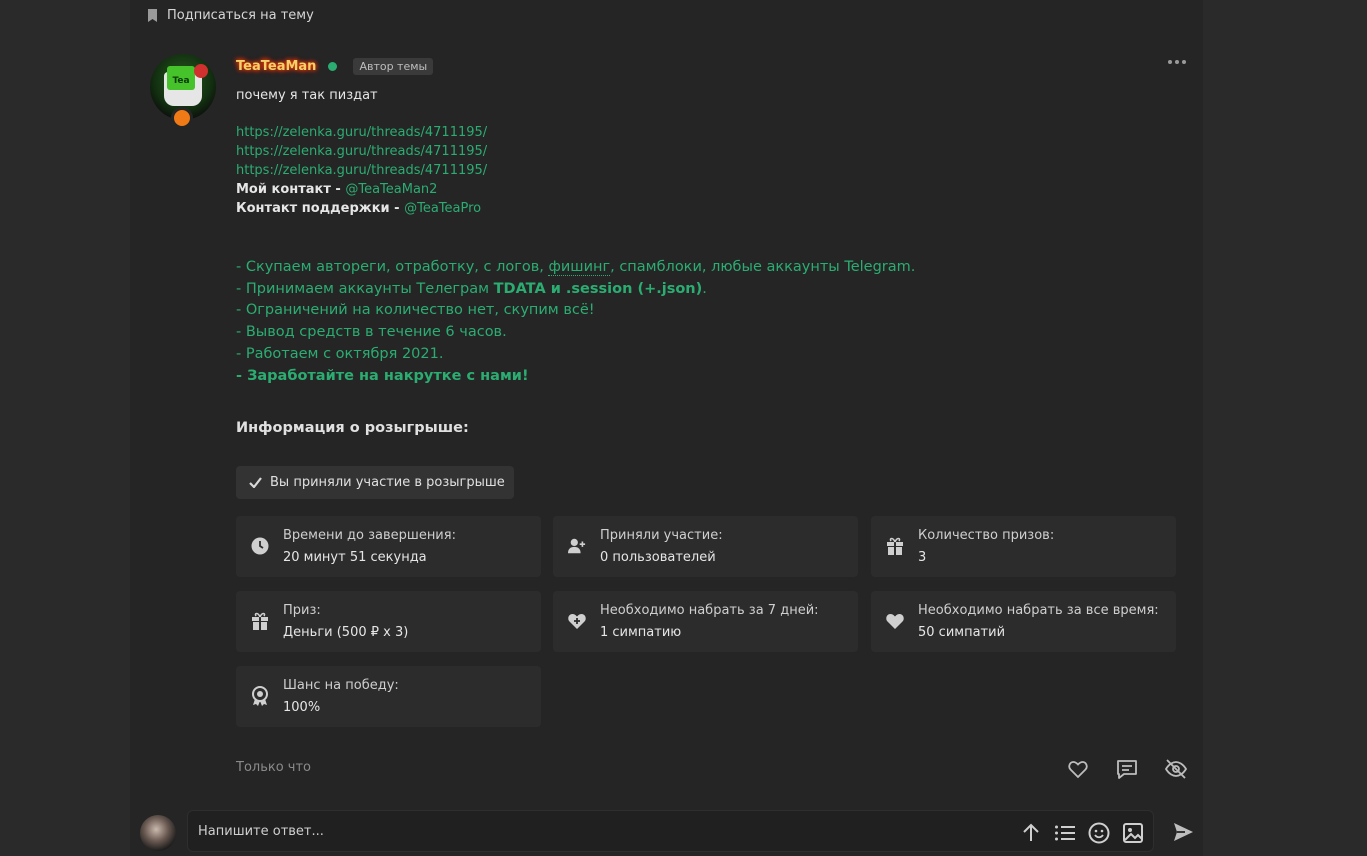 This screenshot has height=856, width=1367. I want to click on giveaway-card: Количество призов: 3, so click(1023, 546).